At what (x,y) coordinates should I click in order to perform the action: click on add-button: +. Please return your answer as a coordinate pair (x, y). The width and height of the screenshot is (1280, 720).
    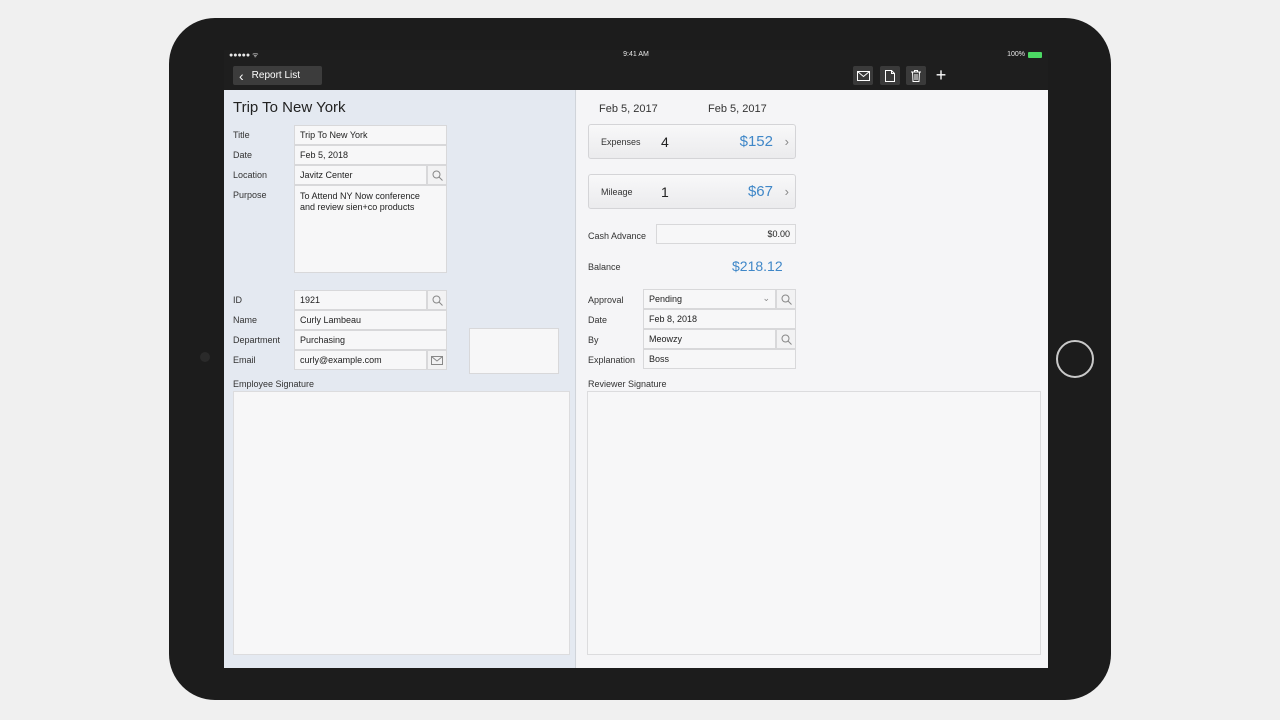
    Looking at the image, I should click on (941, 75).